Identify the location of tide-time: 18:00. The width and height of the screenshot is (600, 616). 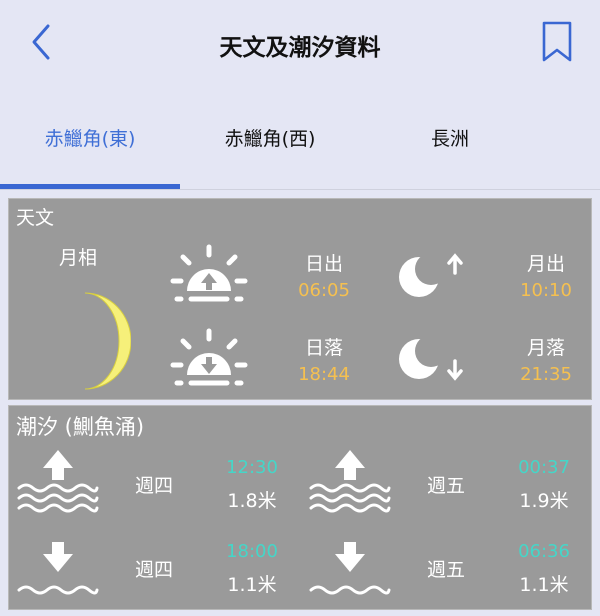
(252, 551).